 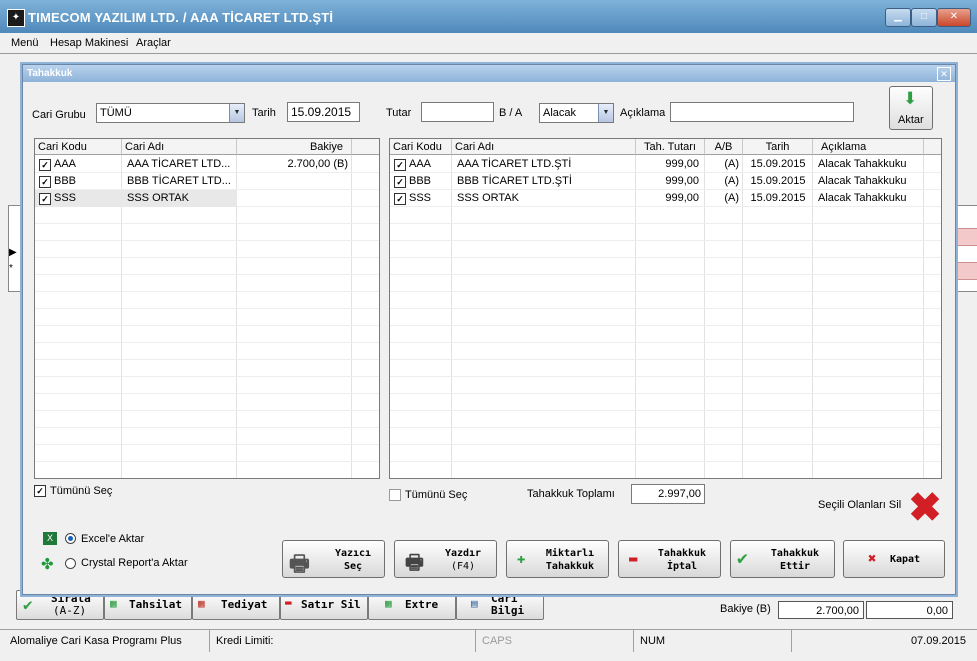 I want to click on bakiye-cell: 2.700,00 (B), so click(x=317, y=164).